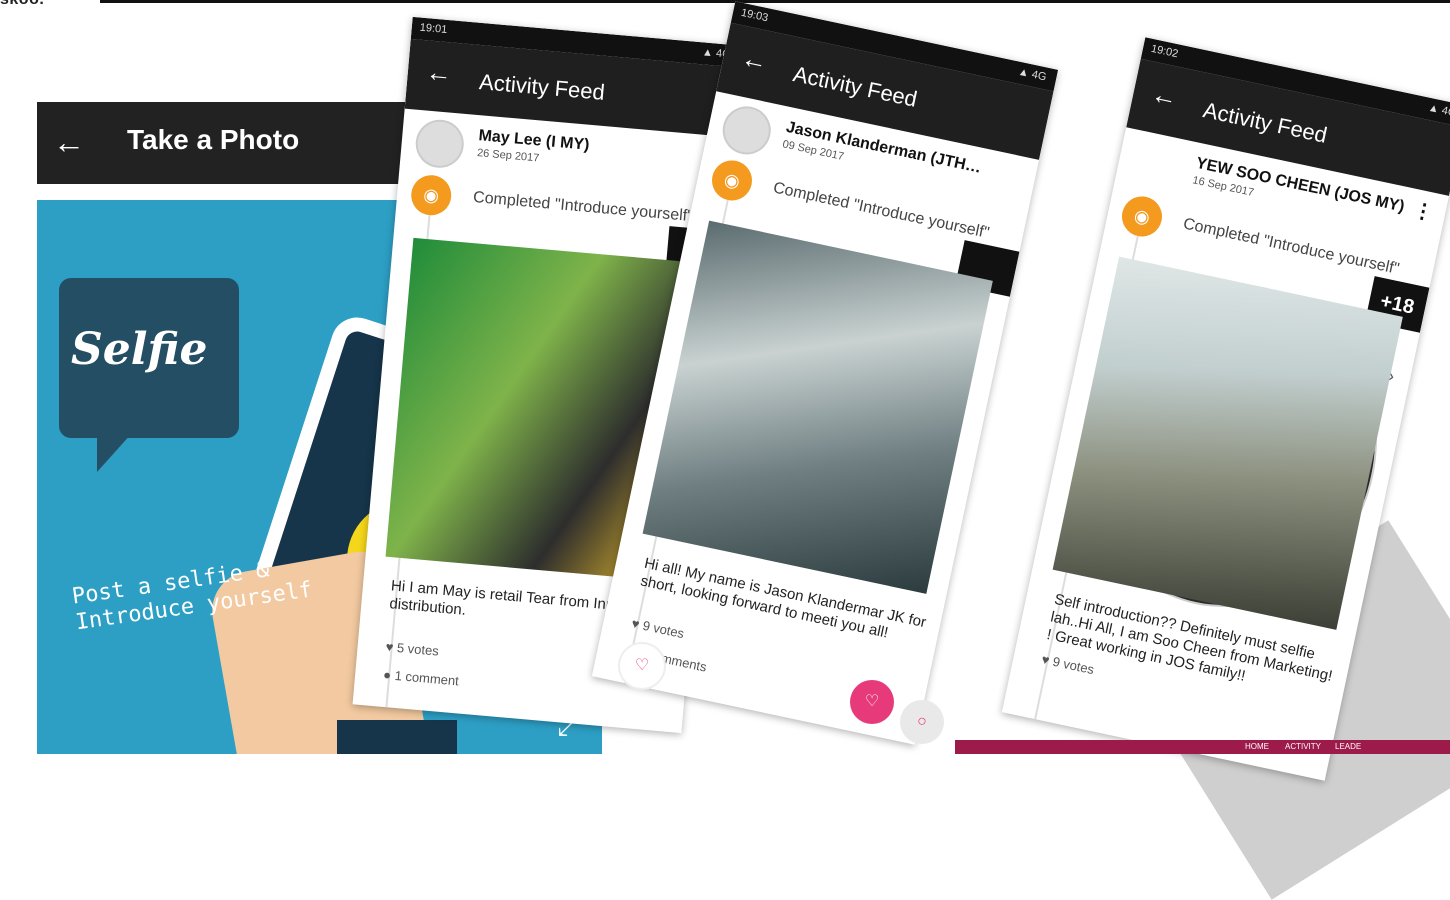 The image size is (1450, 900). What do you see at coordinates (427, 678) in the screenshot?
I see `comments-text: 1 comment` at bounding box center [427, 678].